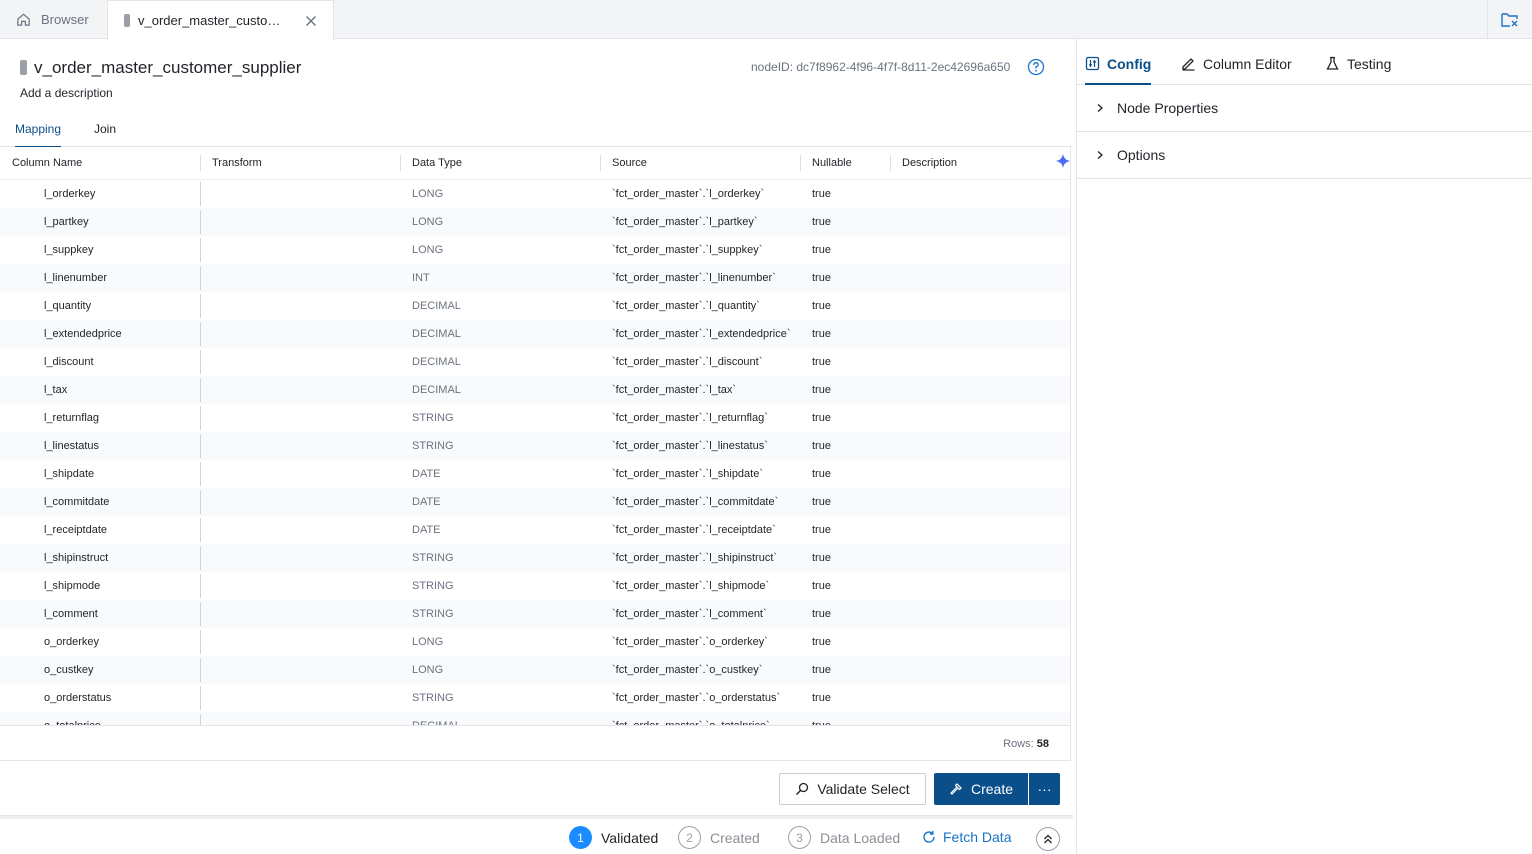  I want to click on create-button: Create, so click(981, 789).